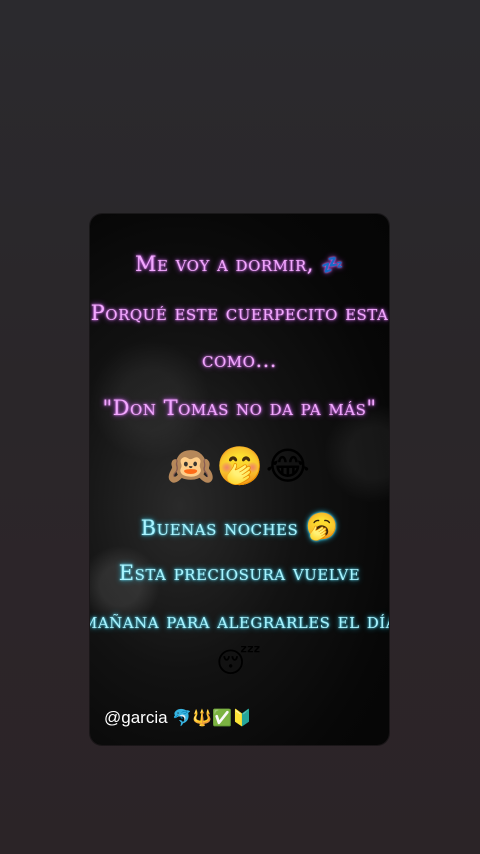  I want to click on text-line-1: Me voy a dormir, 💤, so click(239, 264).